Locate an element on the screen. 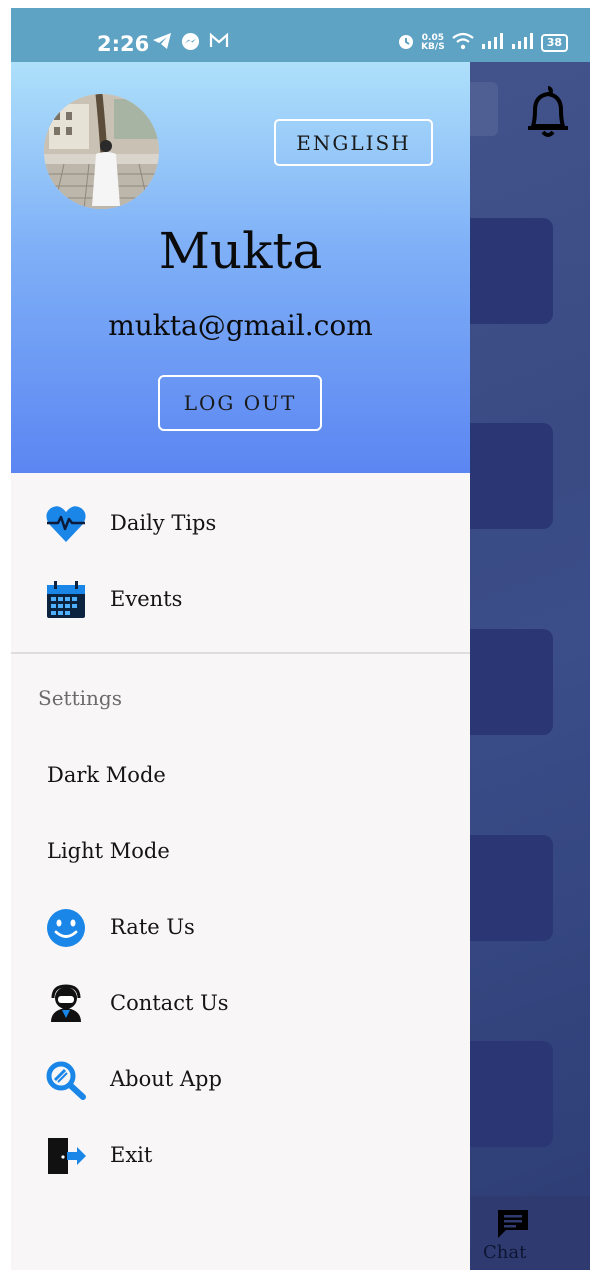 The image size is (590, 1270). settings-section-title: Settings is located at coordinates (80, 698).